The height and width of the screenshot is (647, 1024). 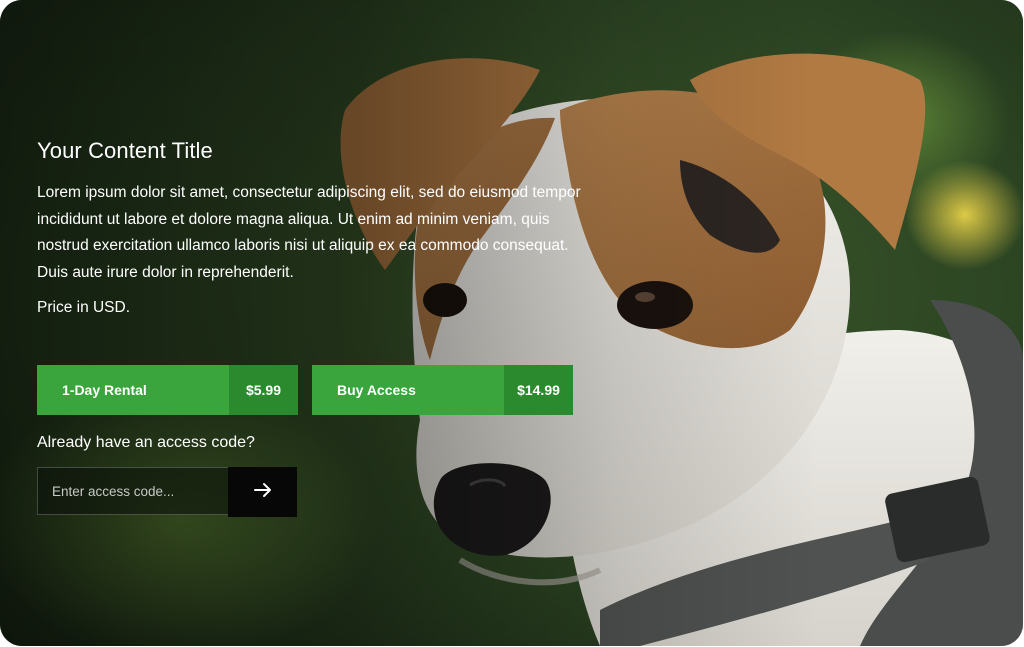 I want to click on buy-access-button-price: $14.99, so click(x=538, y=390).